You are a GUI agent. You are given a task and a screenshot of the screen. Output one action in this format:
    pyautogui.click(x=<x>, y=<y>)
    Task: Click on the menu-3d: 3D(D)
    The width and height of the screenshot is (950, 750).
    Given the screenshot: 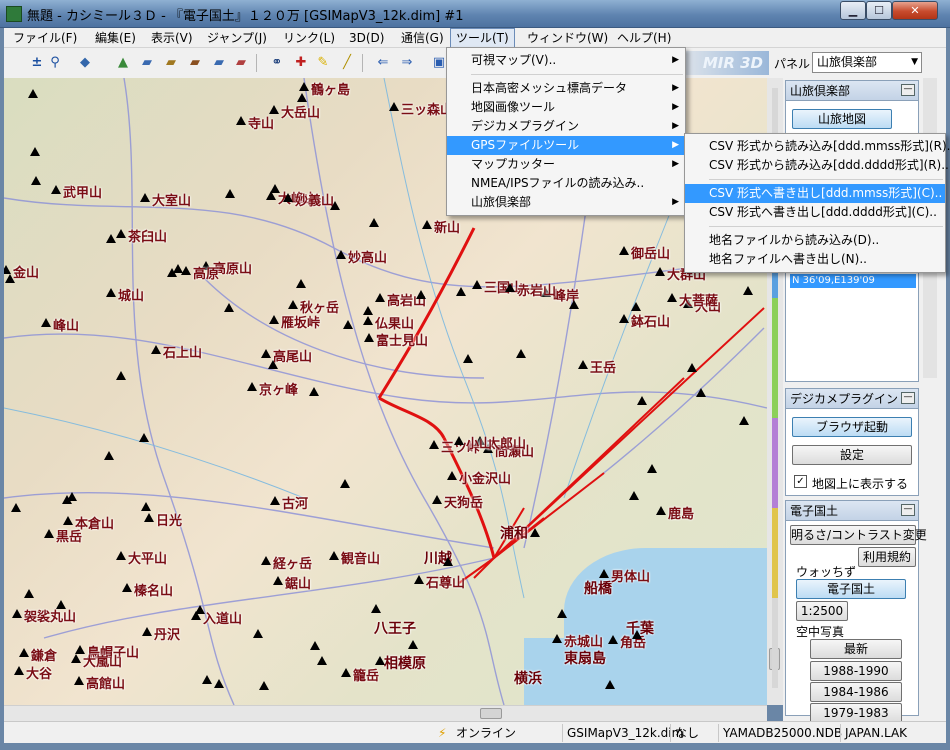 What is the action you would take?
    pyautogui.click(x=366, y=38)
    